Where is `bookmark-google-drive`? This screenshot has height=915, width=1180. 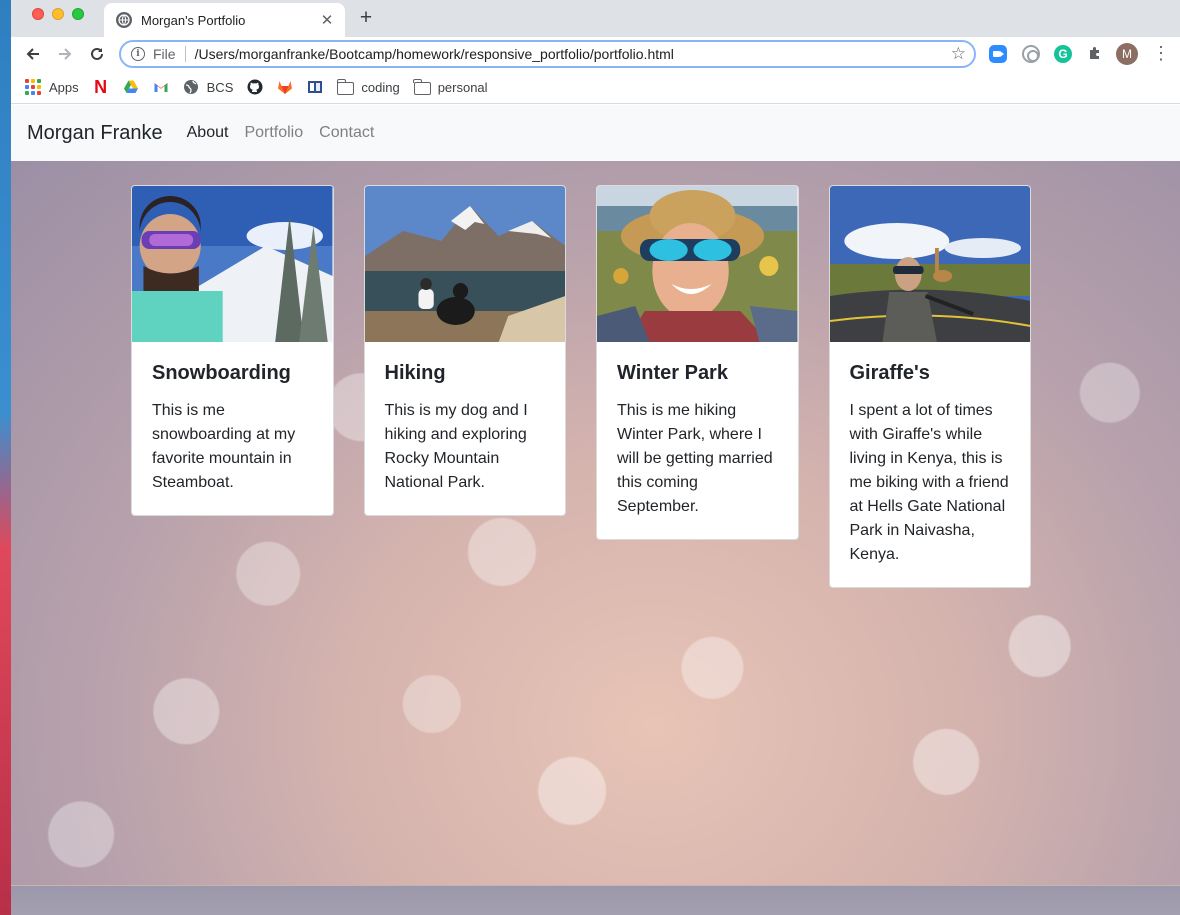
bookmark-google-drive is located at coordinates (131, 87).